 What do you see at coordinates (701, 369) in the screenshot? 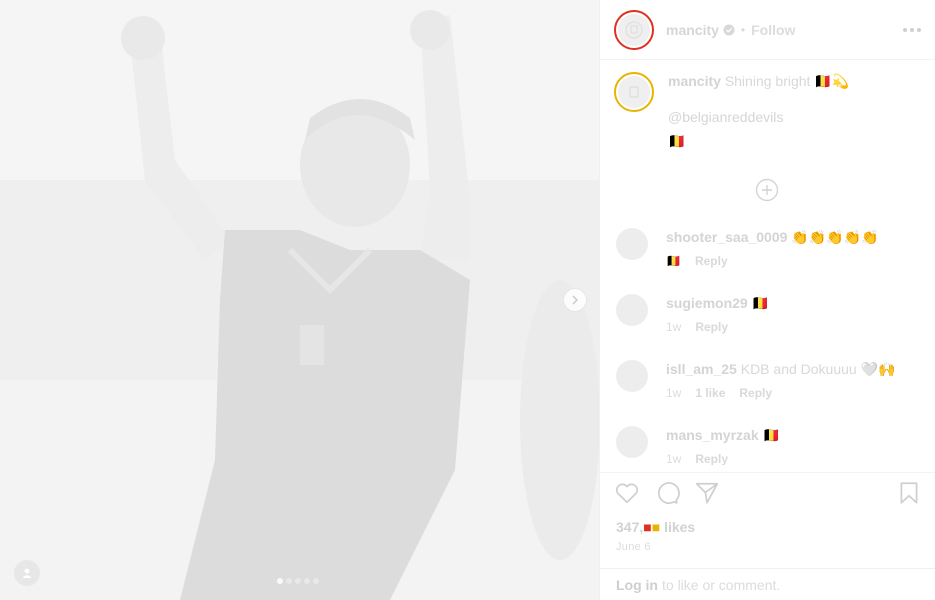
I see `comment-username: isll_am_25` at bounding box center [701, 369].